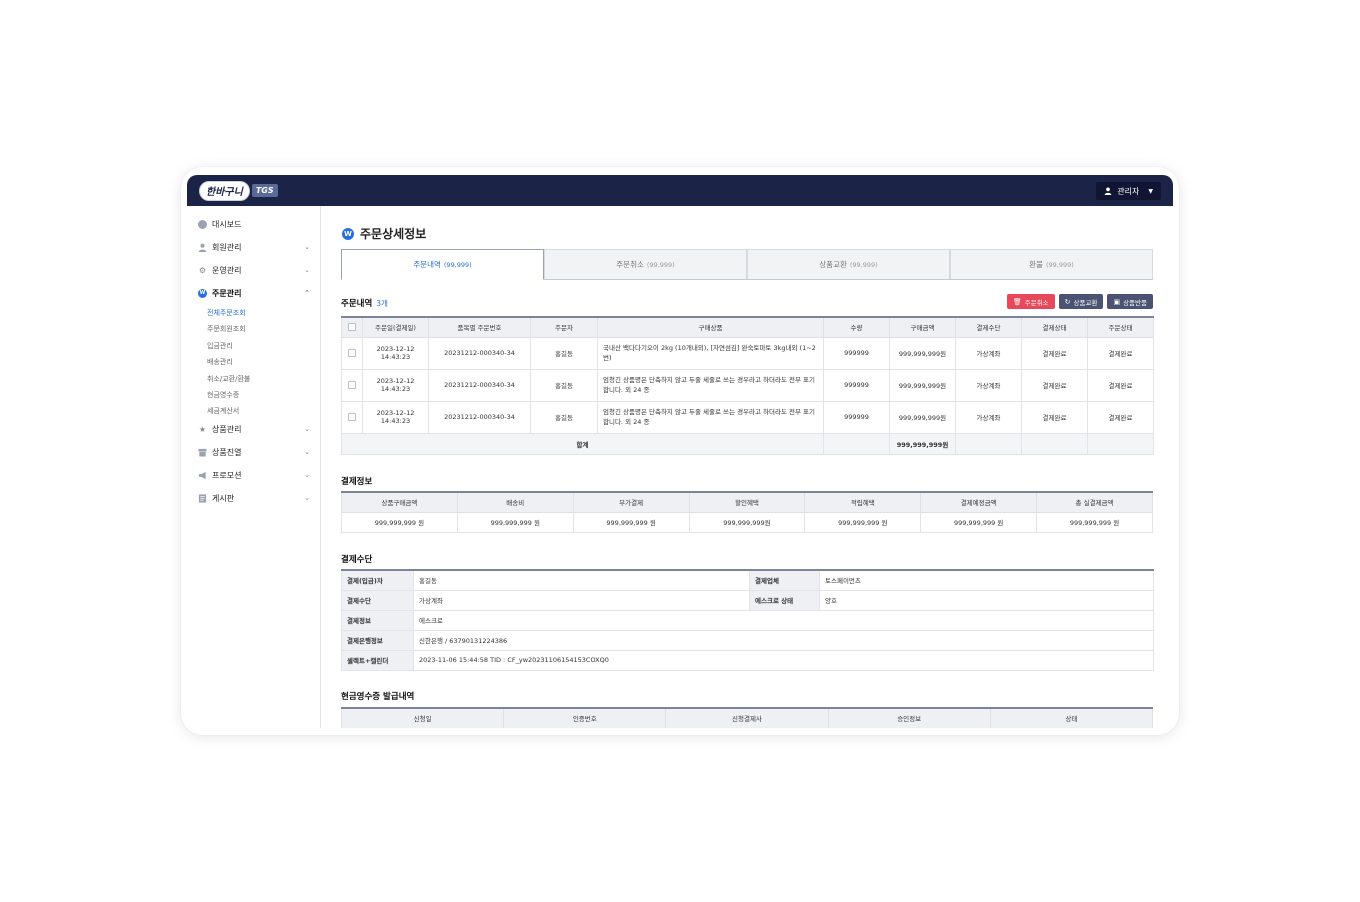 The height and width of the screenshot is (902, 1360). What do you see at coordinates (783, 620) in the screenshot?
I see `field-value: 에스크로` at bounding box center [783, 620].